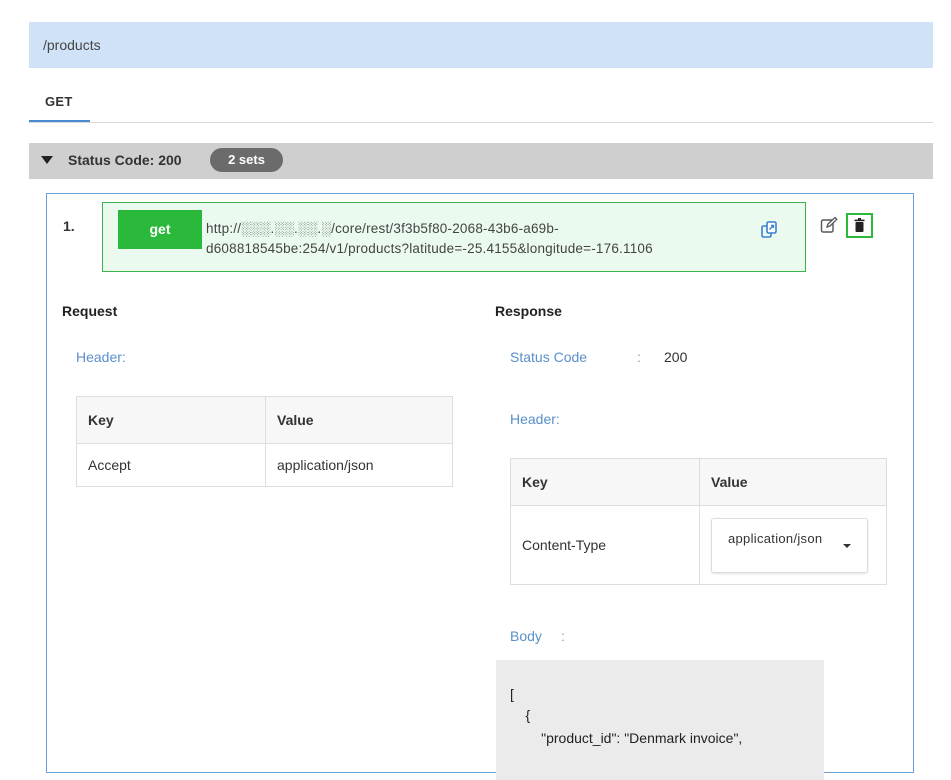 The height and width of the screenshot is (780, 951). What do you see at coordinates (101, 357) in the screenshot?
I see `request-header-label: Header:` at bounding box center [101, 357].